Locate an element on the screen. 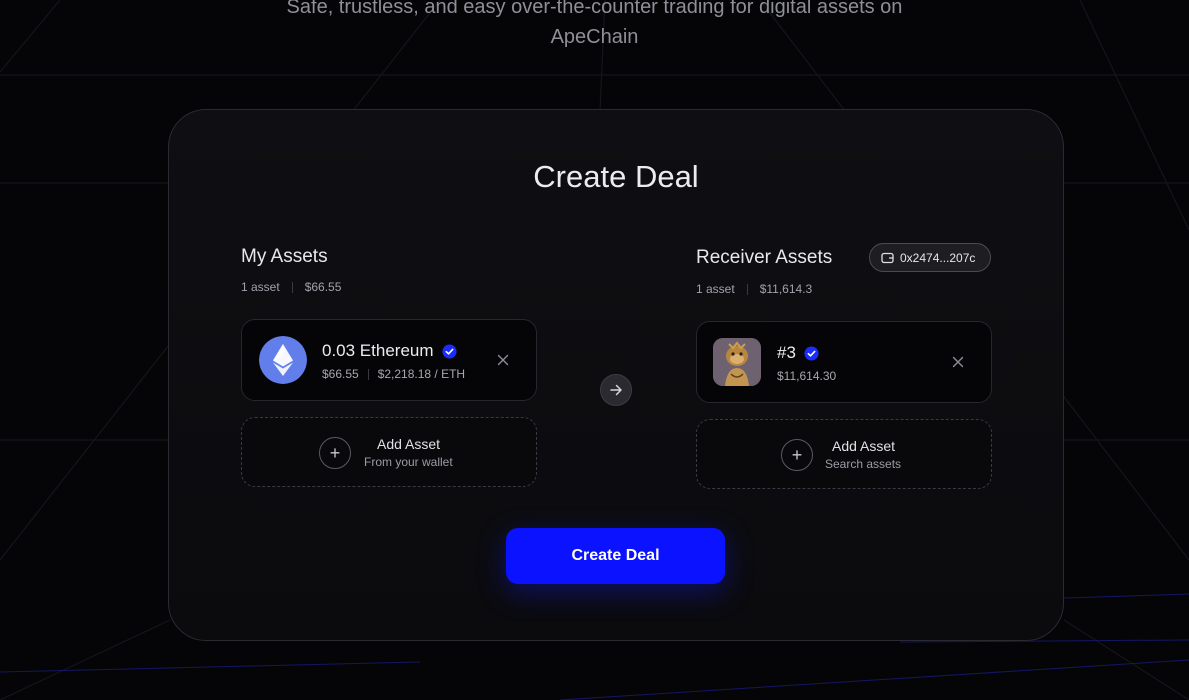  receiver-assets-count: 1 asset is located at coordinates (715, 289).